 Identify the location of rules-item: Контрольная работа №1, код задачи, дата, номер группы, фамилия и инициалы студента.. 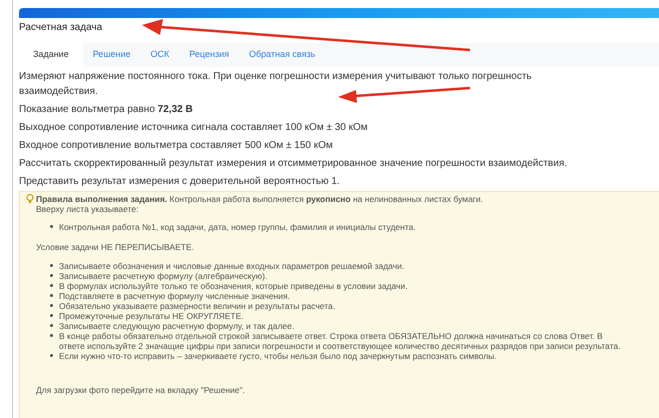
(237, 227).